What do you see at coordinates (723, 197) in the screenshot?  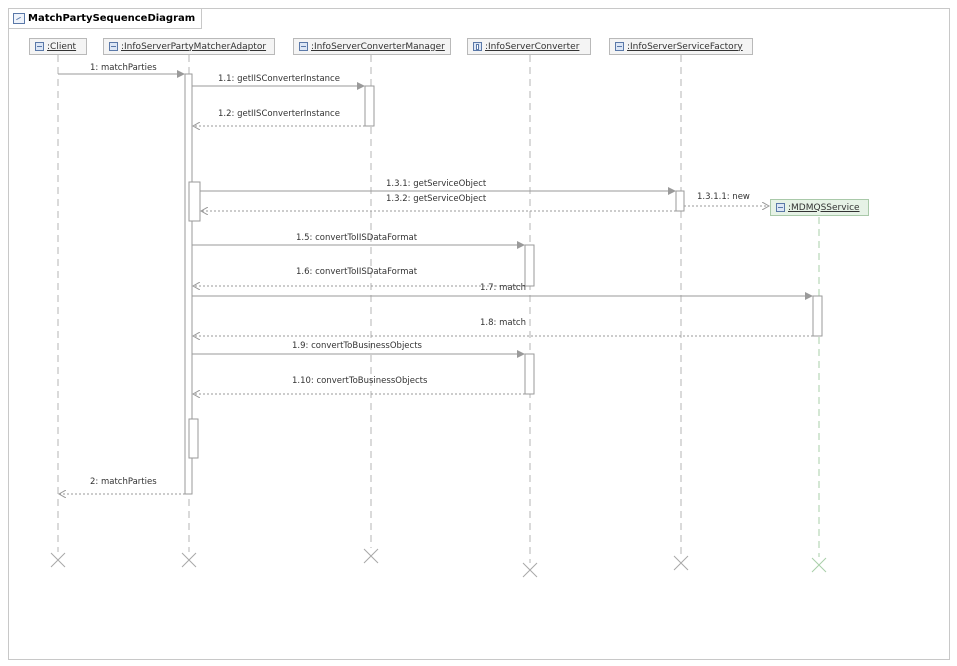 I see `message-label: 1.3.1.1: new` at bounding box center [723, 197].